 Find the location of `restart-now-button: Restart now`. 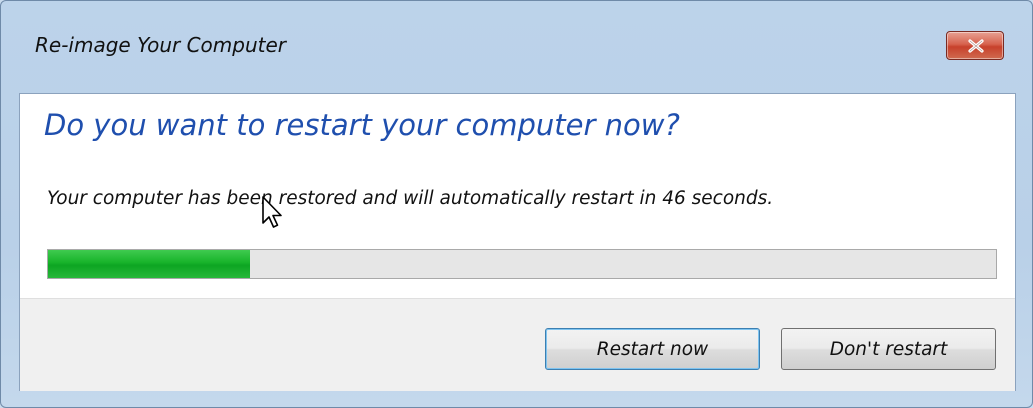

restart-now-button: Restart now is located at coordinates (652, 349).